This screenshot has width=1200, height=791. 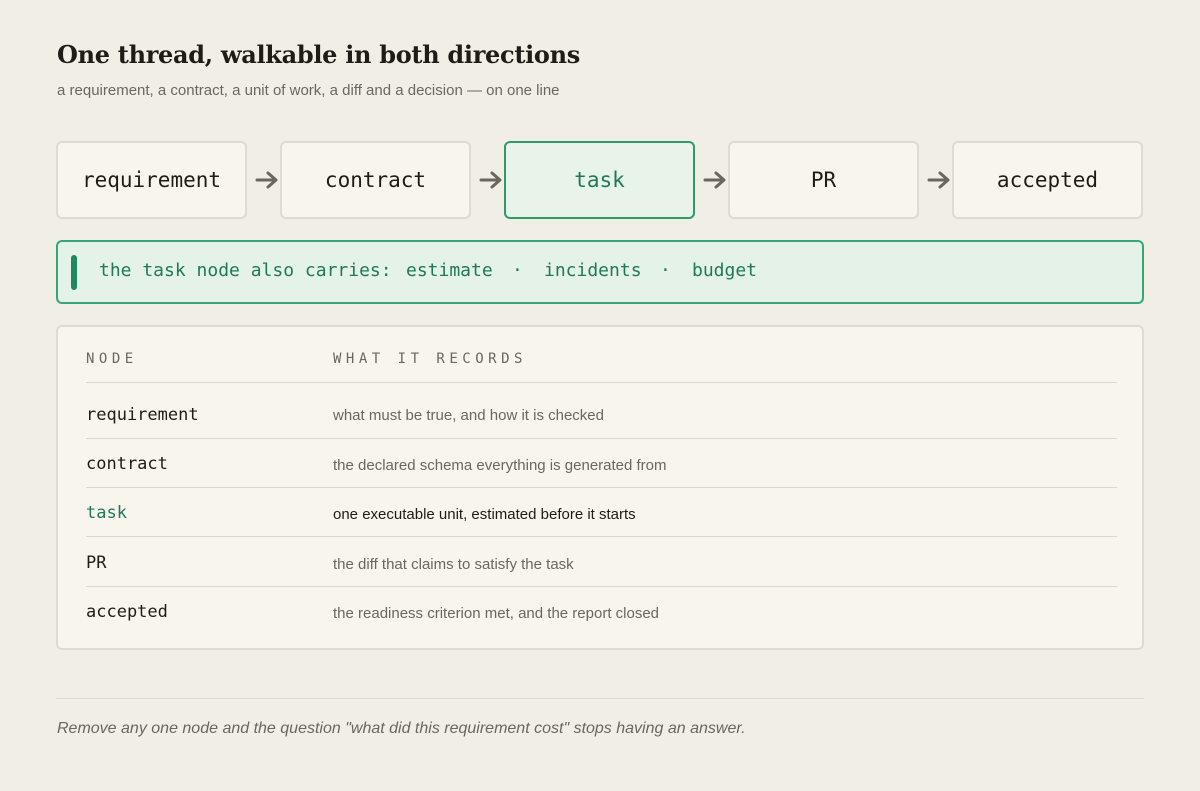 I want to click on callout-lead: the task node also carries:, so click(x=245, y=270).